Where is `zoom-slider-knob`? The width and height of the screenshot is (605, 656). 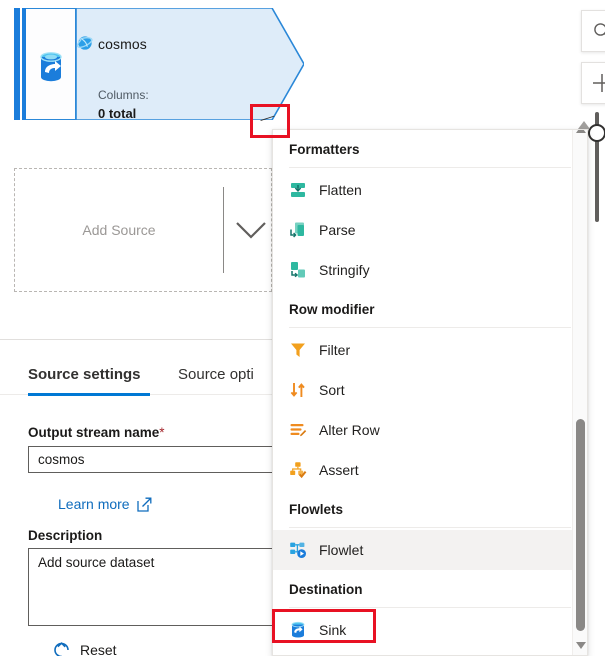
zoom-slider-knob is located at coordinates (596, 133).